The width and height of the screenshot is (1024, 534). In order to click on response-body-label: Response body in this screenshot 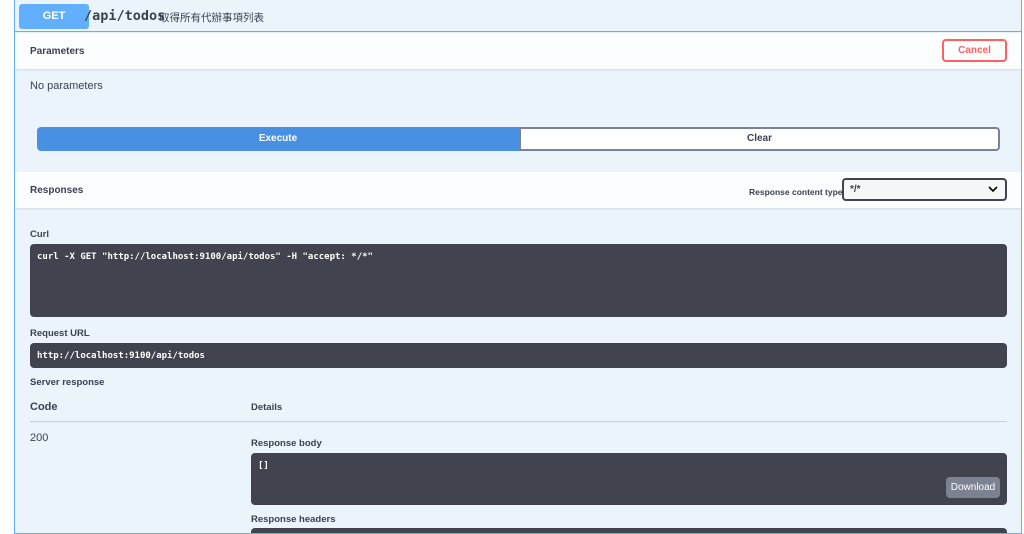, I will do `click(286, 443)`.